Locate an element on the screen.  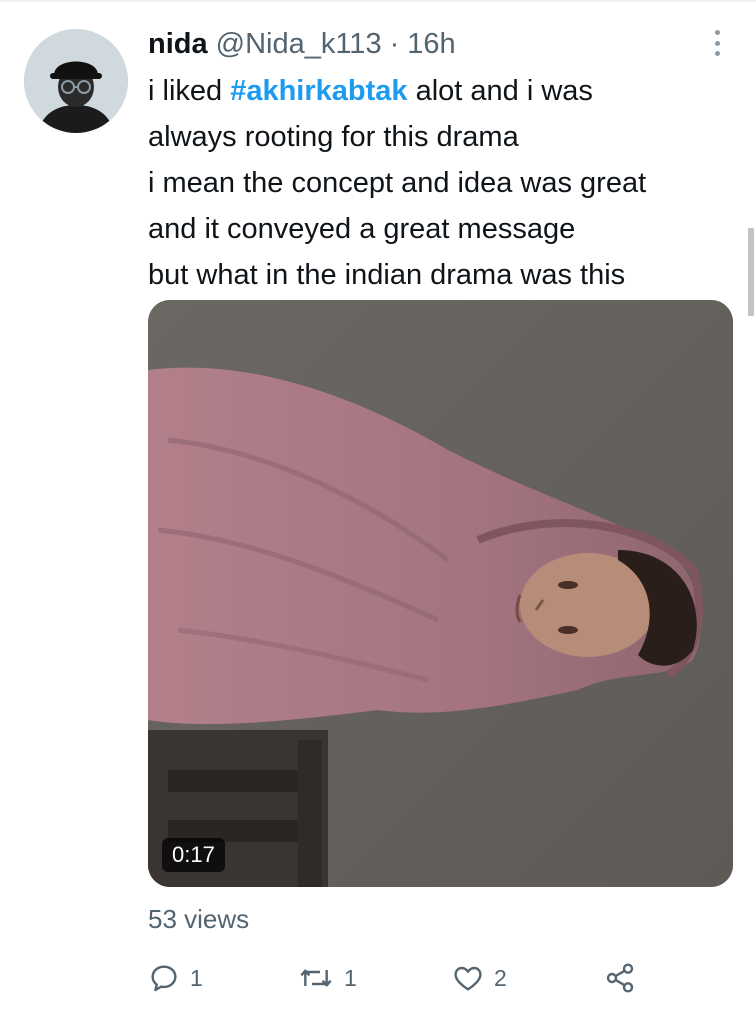
hashtag-link: #akhirkabtak is located at coordinates (318, 91).